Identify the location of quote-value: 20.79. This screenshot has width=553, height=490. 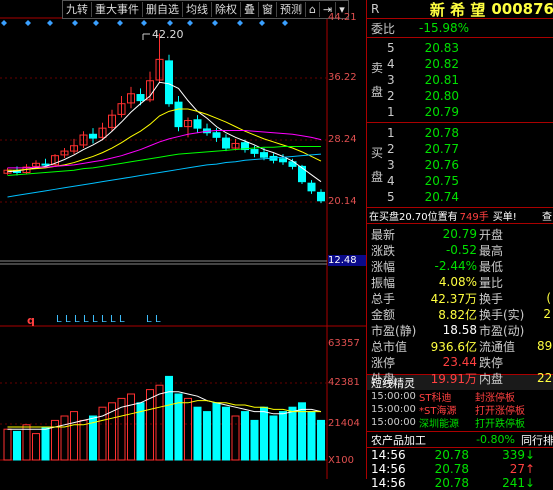
(459, 234).